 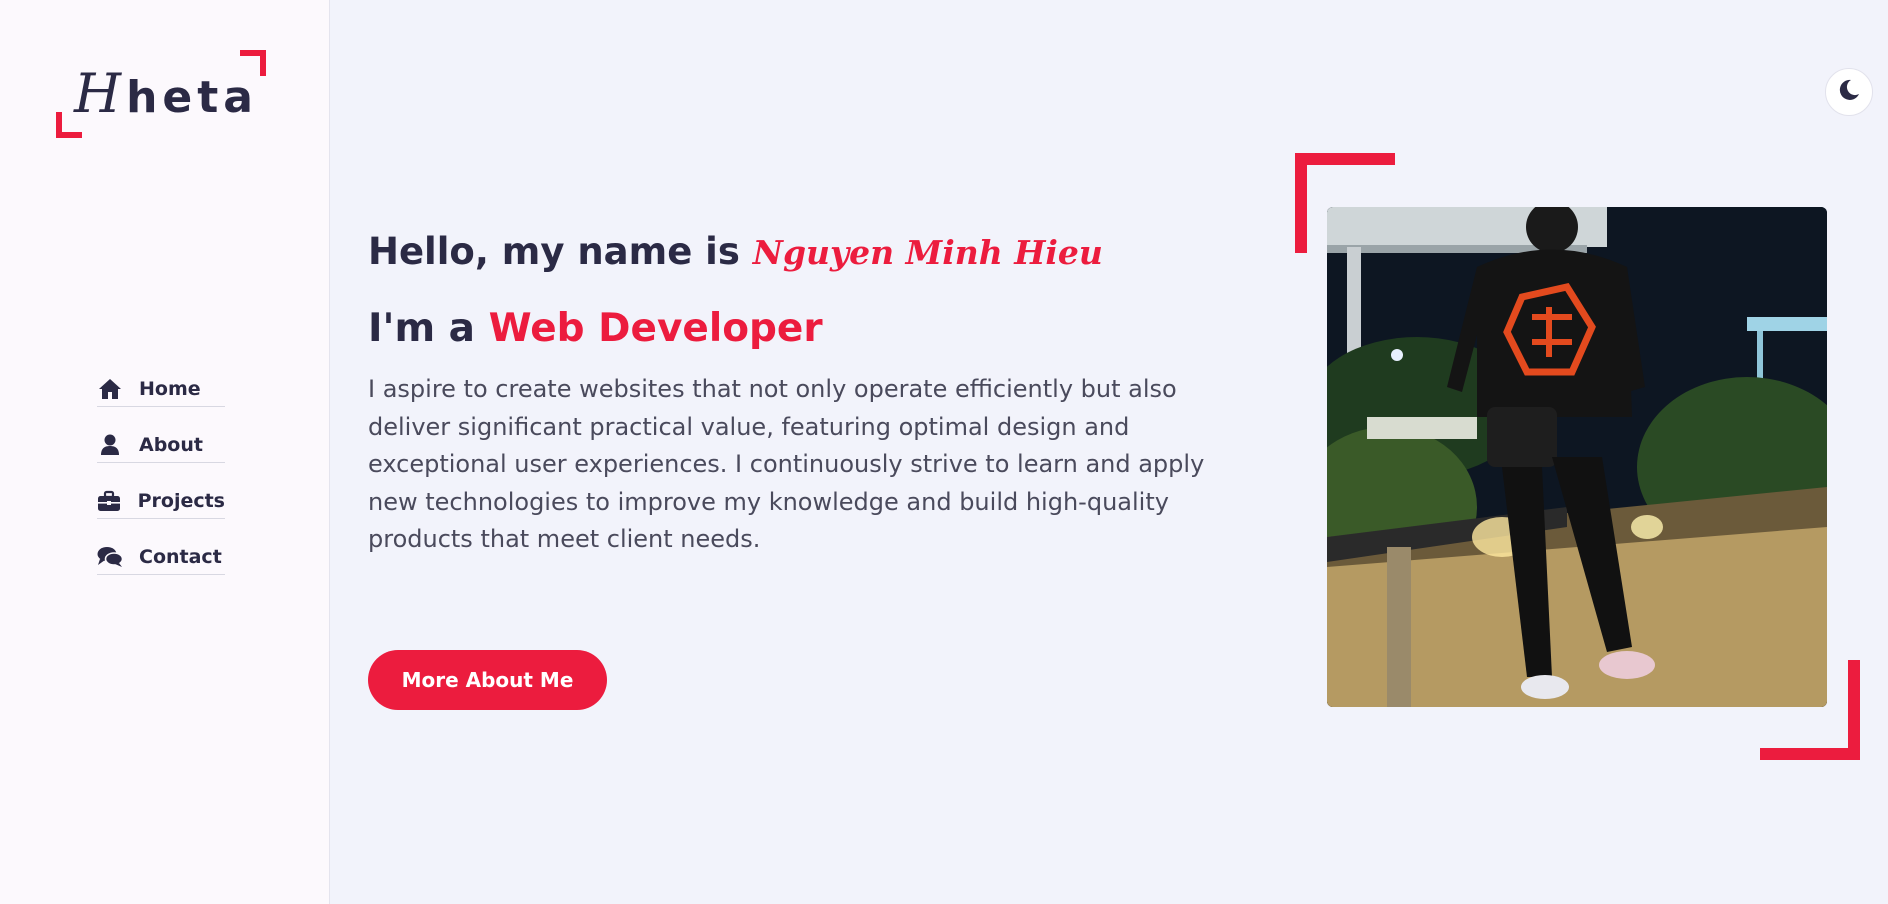 I want to click on logo-text: Hheta, so click(x=166, y=93).